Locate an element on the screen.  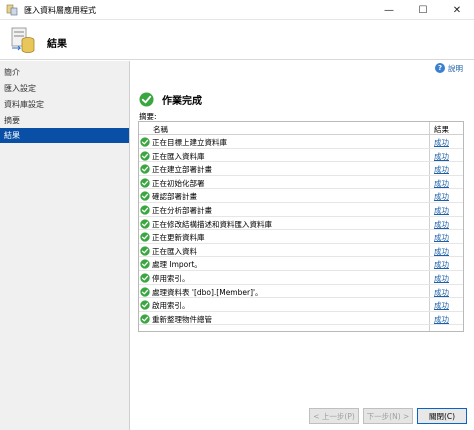
page-title: 結果 is located at coordinates (57, 44).